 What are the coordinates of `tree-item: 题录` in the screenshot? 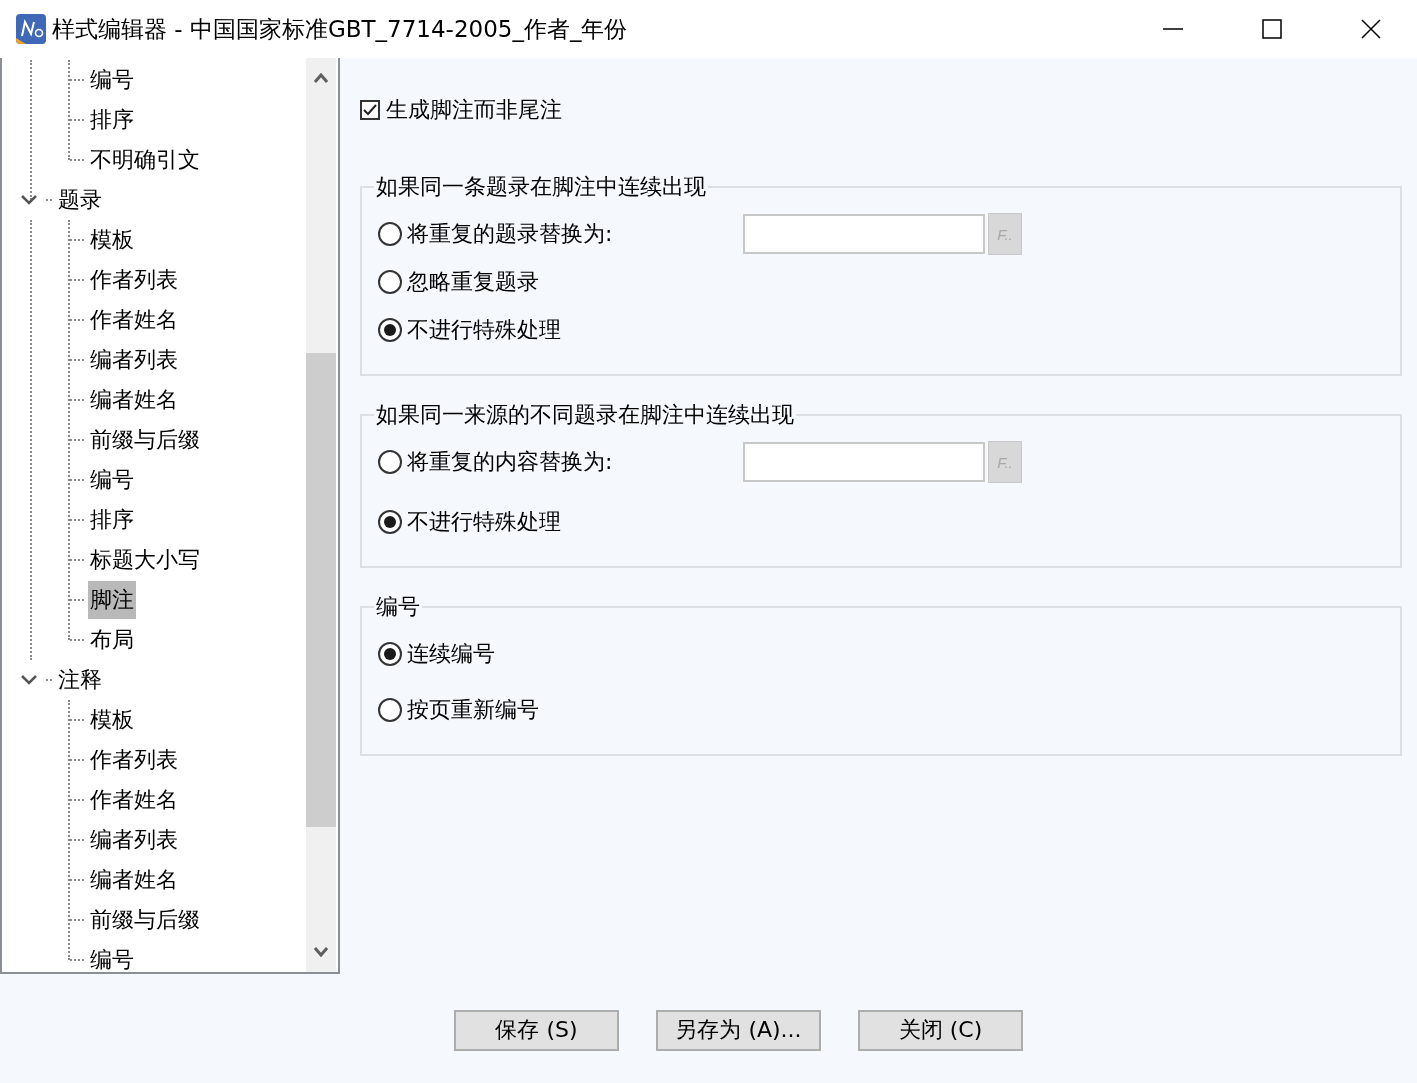 It's located at (80, 200).